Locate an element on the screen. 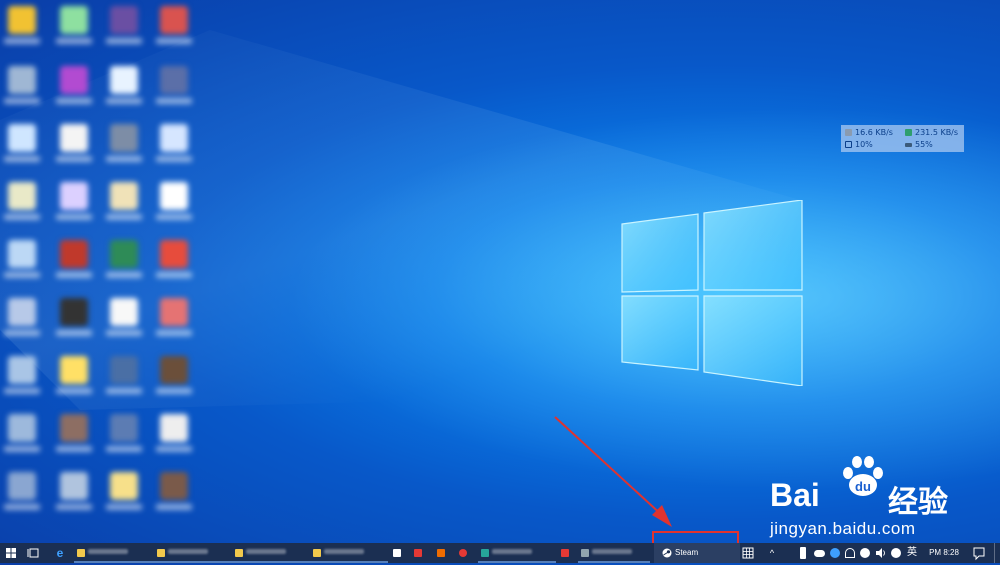 The image size is (1000, 565). upload-speed: 16.6 KB/s is located at coordinates (869, 133).